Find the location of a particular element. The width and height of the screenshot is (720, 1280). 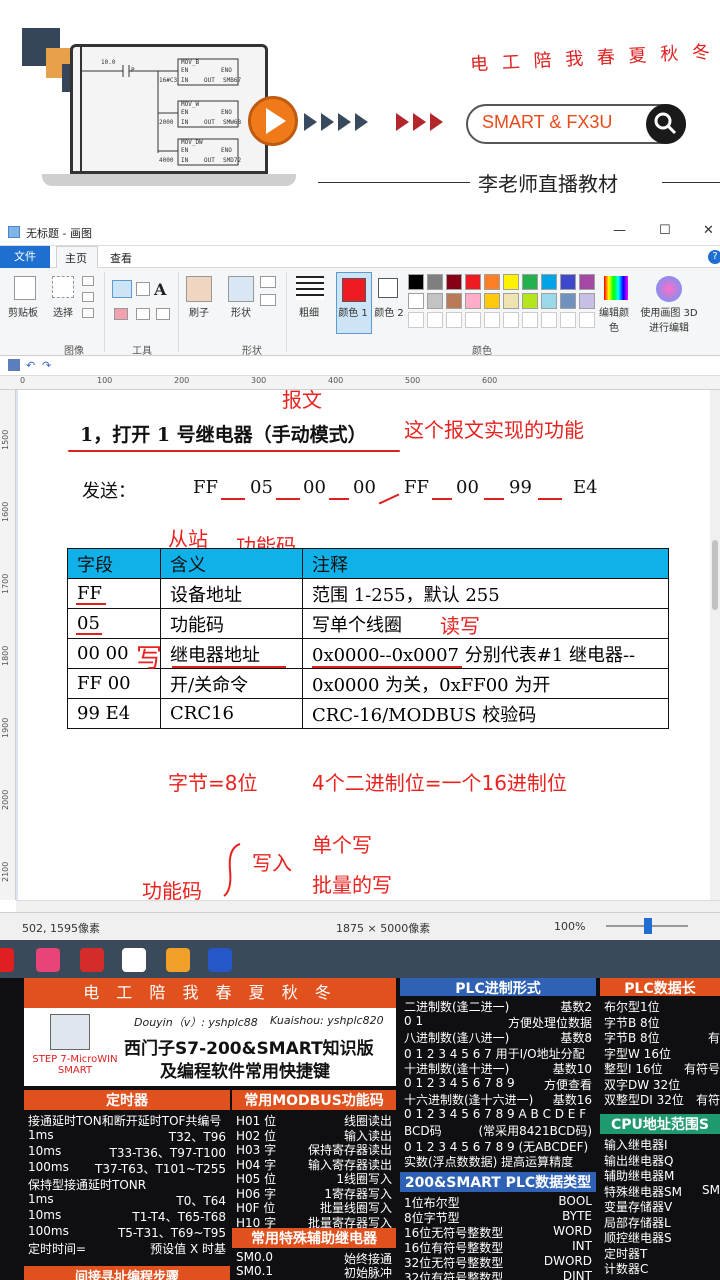

format-row: 二进制数(逢二进一) 基数2 is located at coordinates (498, 1006).